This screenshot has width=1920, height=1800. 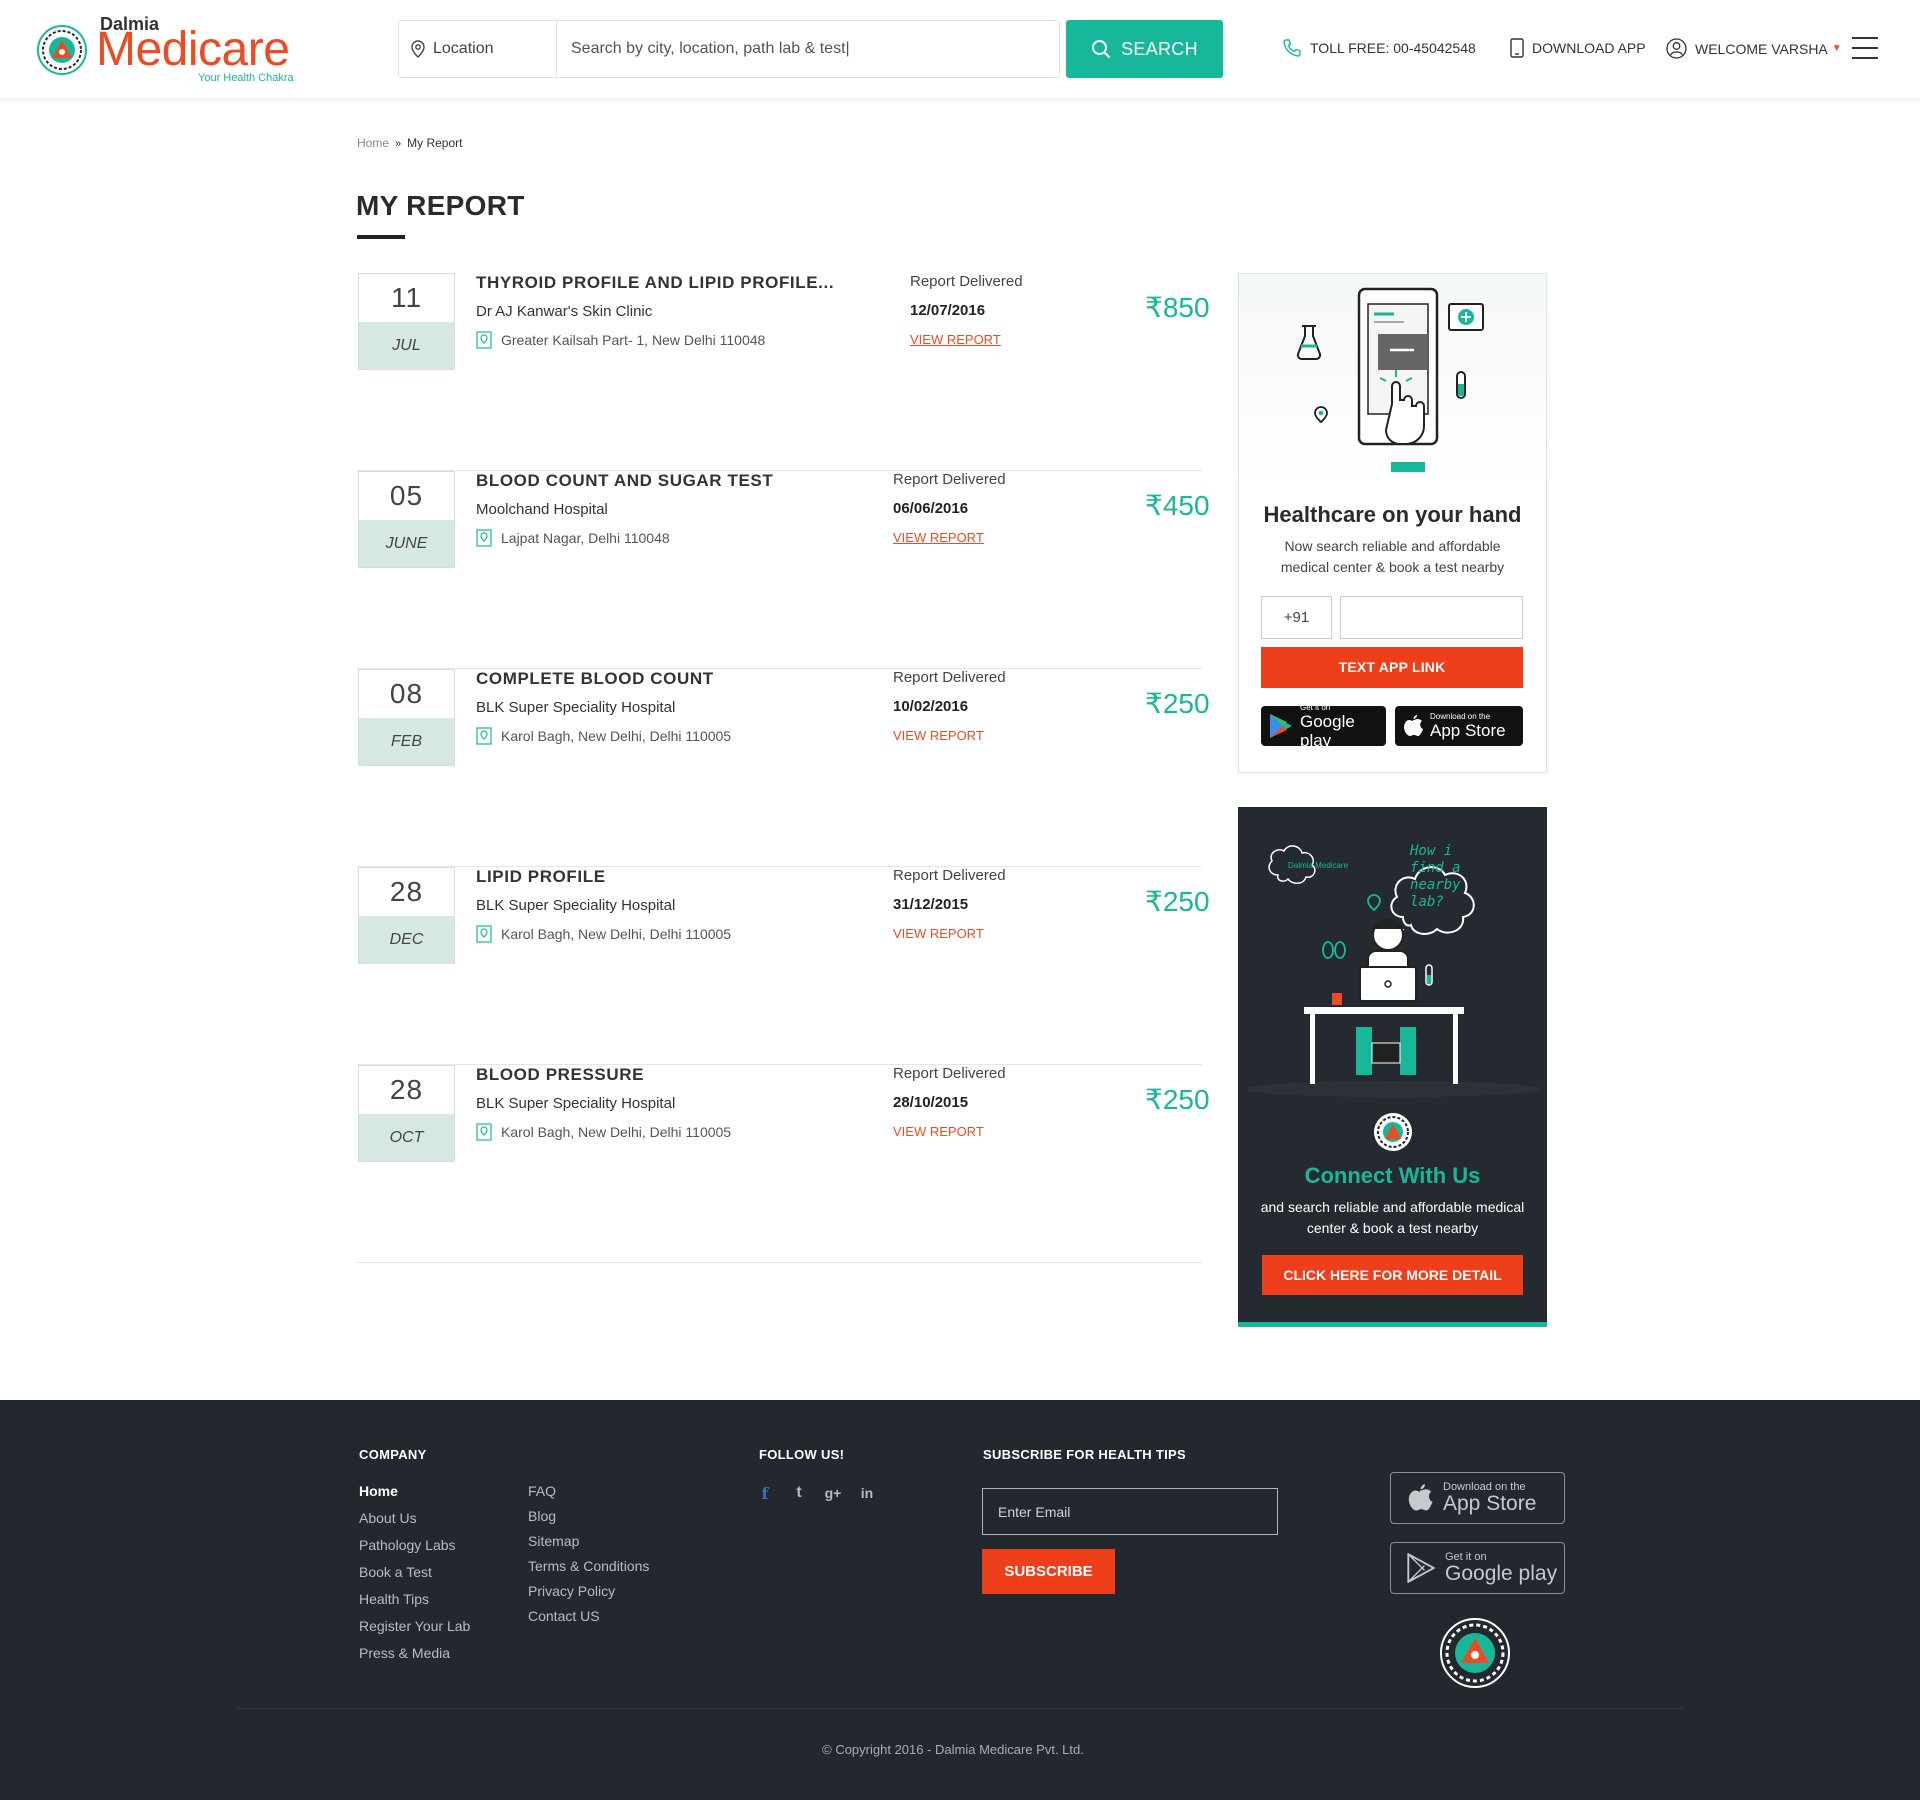 I want to click on search-input, so click(x=806, y=49).